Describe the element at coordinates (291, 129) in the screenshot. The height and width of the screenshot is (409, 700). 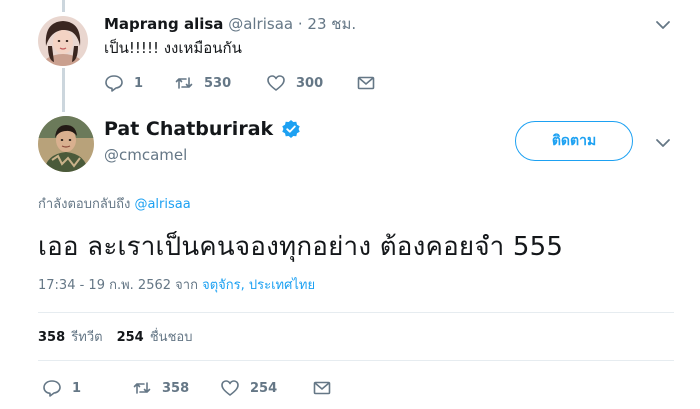
I see `verified-badge-icon` at that location.